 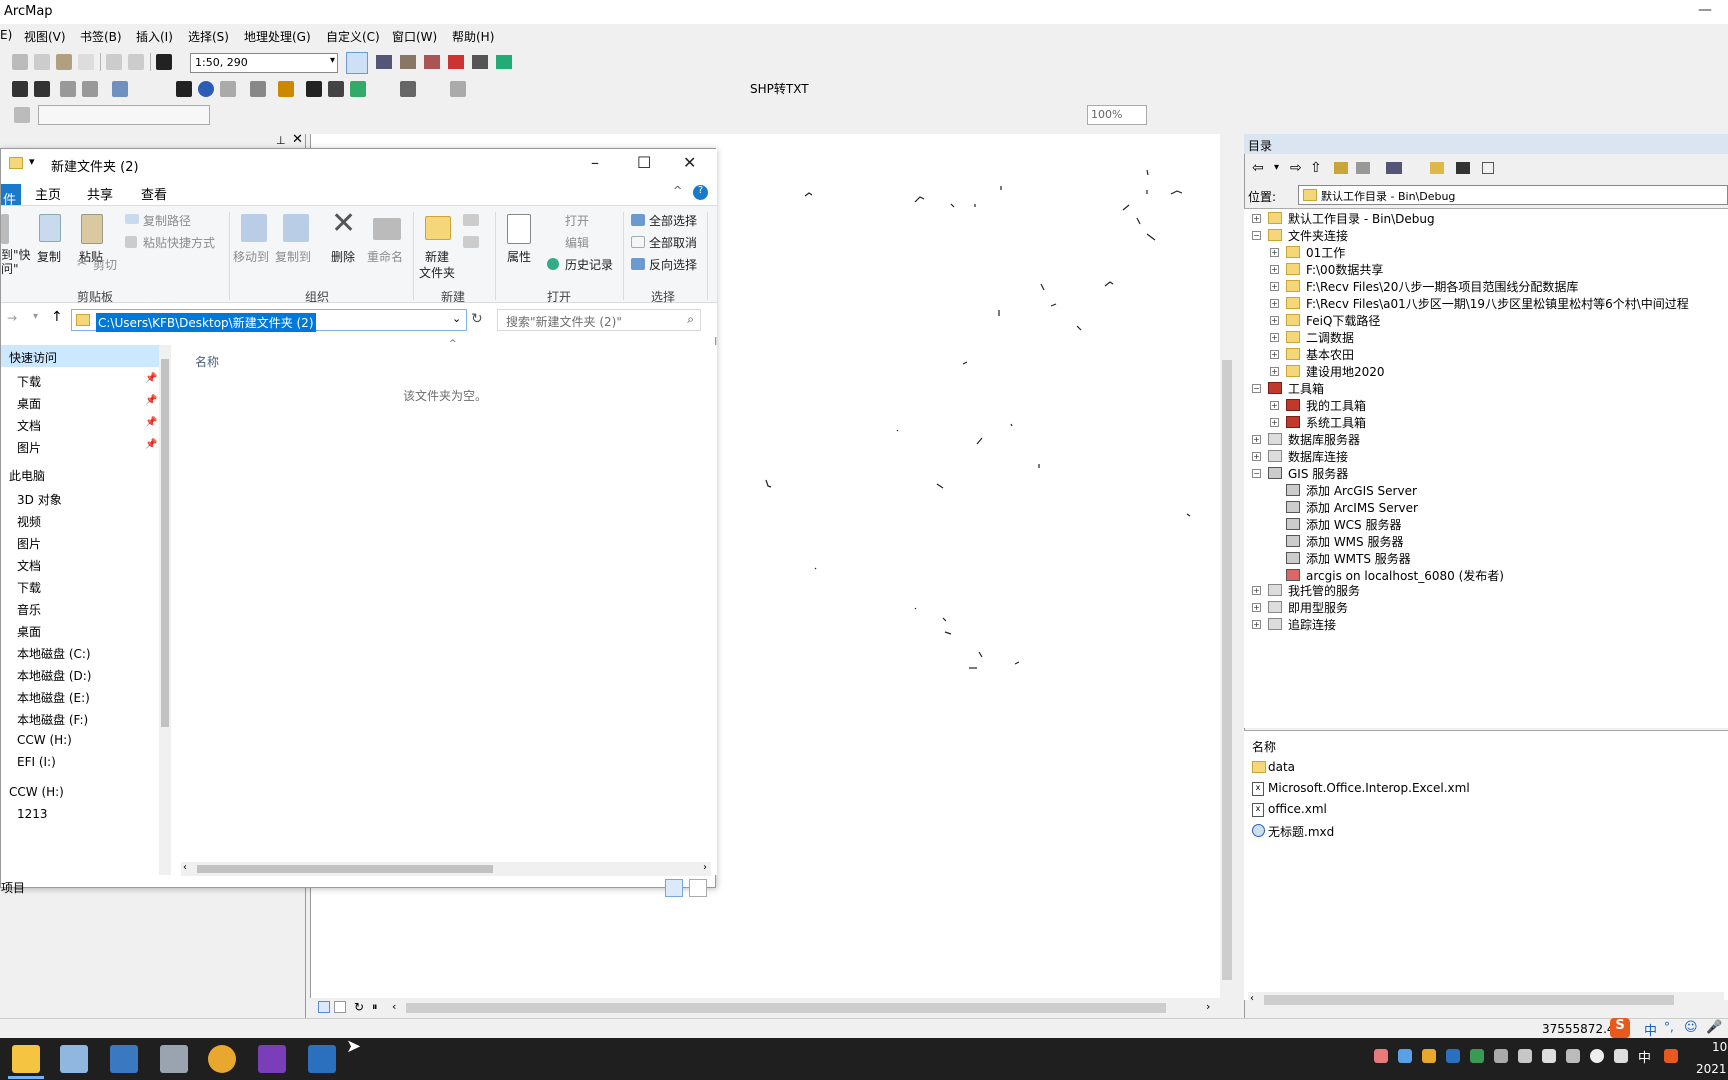 I want to click on collapse-icon: −, so click(x=1256, y=235).